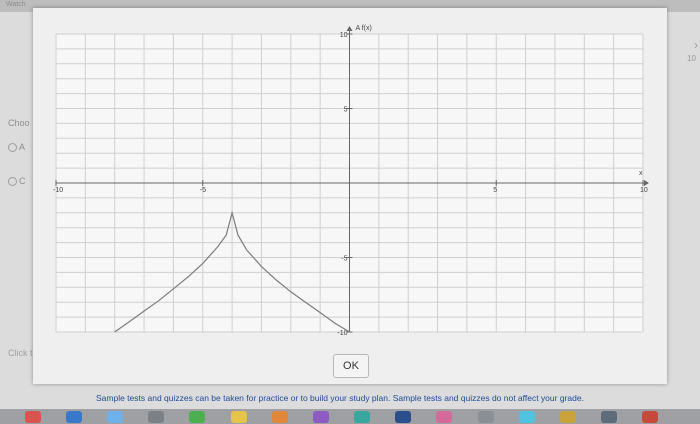  Describe the element at coordinates (527, 417) in the screenshot. I see `dock-icon-cyan` at that location.